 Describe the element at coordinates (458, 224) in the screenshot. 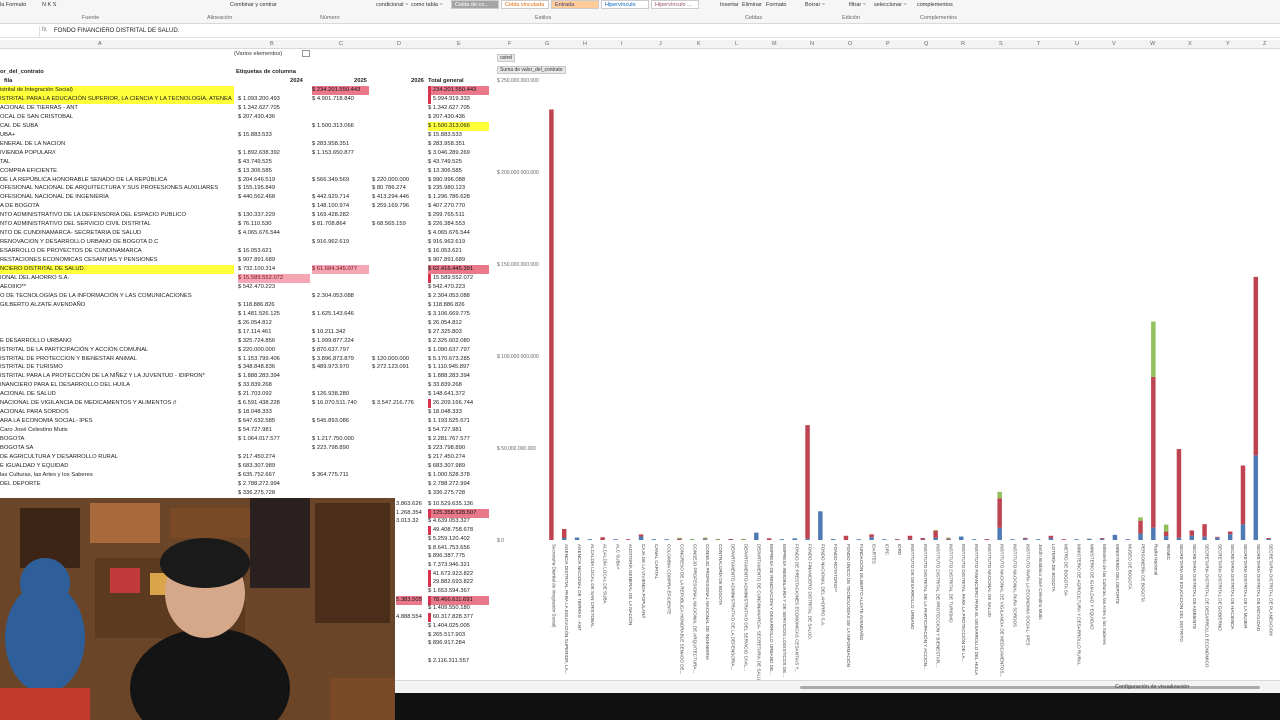

I see `pivot-value-cell: $ 226.384.553` at that location.